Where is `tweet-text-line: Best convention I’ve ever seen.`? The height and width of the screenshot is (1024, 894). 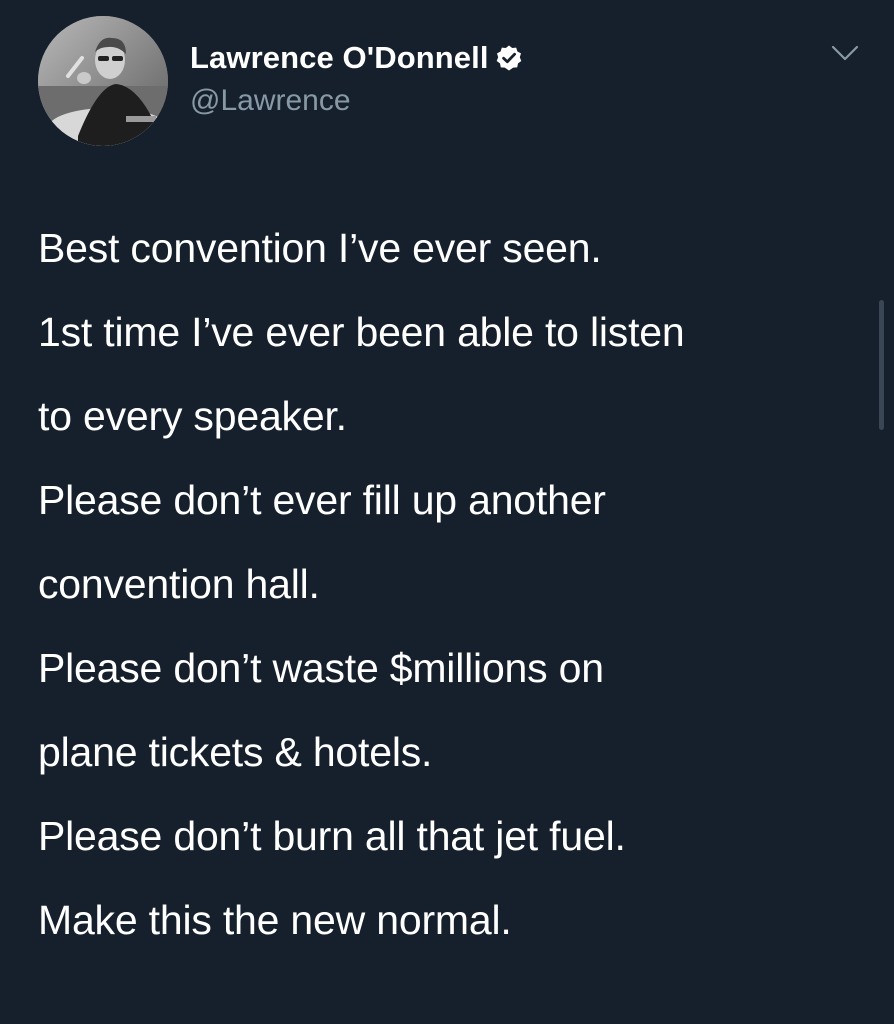 tweet-text-line: Best convention I’ve ever seen. is located at coordinates (320, 248).